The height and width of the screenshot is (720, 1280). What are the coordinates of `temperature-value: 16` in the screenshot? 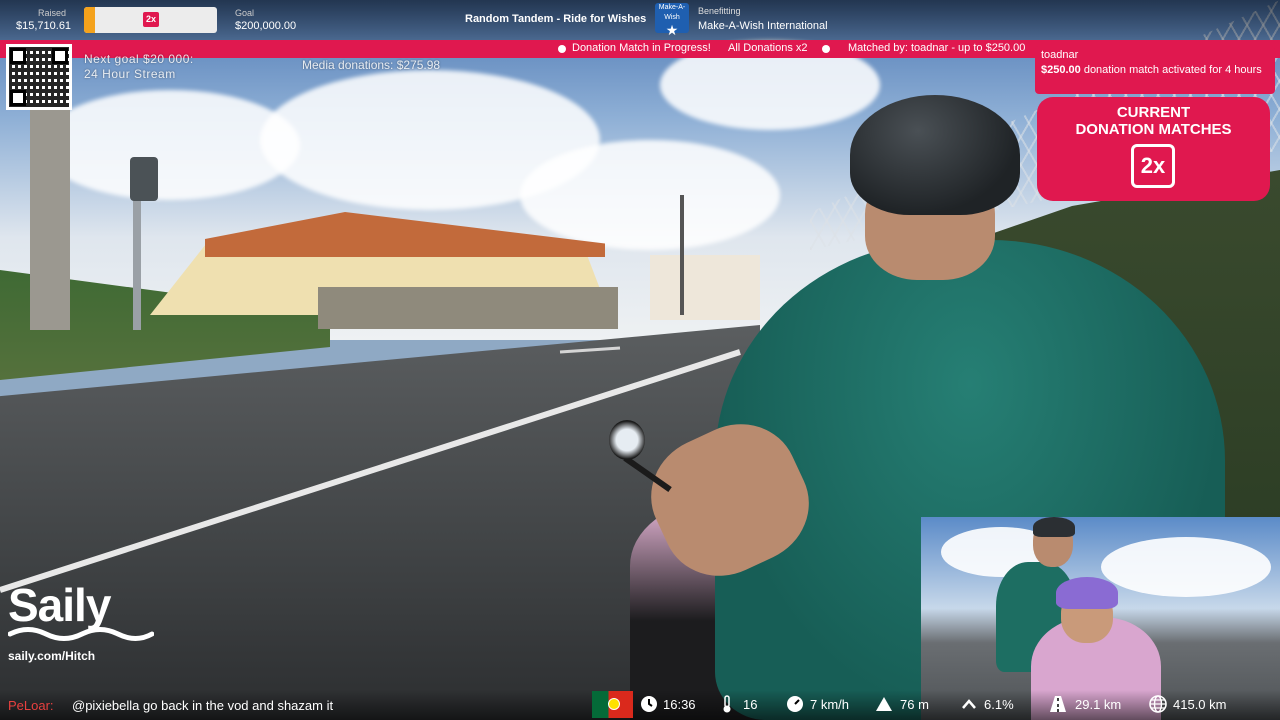 It's located at (750, 704).